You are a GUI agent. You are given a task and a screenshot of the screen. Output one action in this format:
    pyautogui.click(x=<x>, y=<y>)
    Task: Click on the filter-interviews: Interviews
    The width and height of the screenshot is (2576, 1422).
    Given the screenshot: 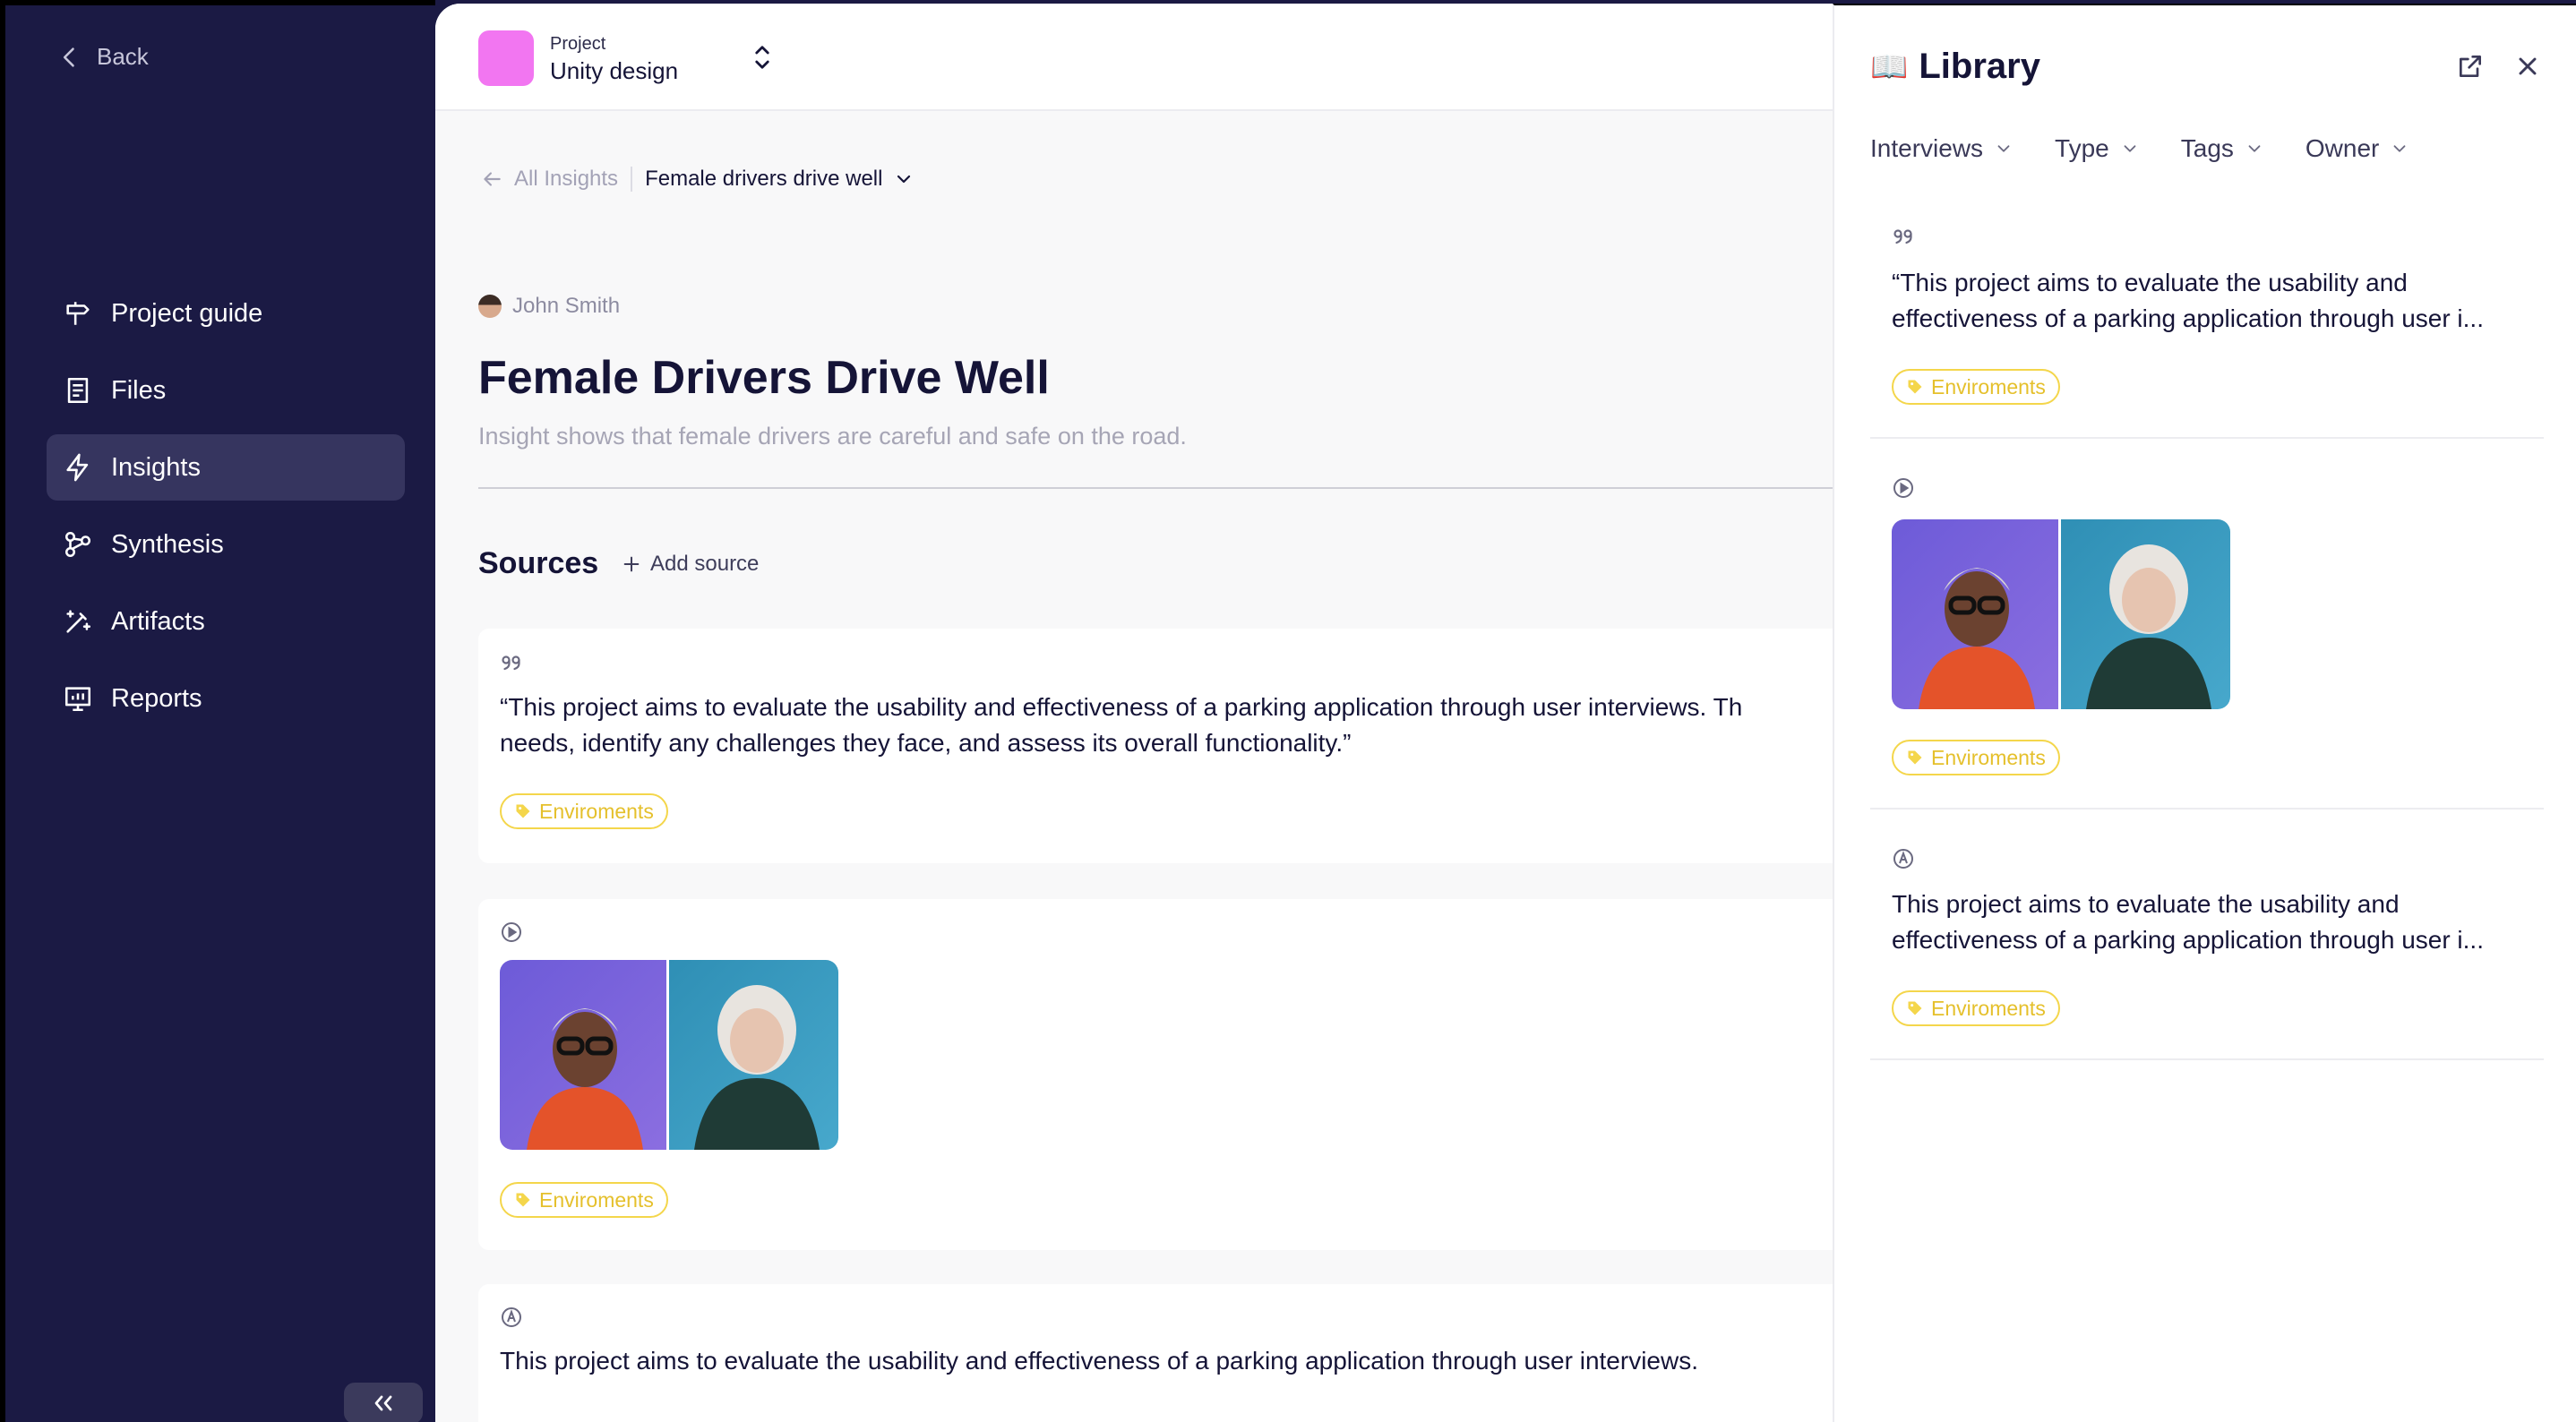 What is the action you would take?
    pyautogui.click(x=1942, y=148)
    